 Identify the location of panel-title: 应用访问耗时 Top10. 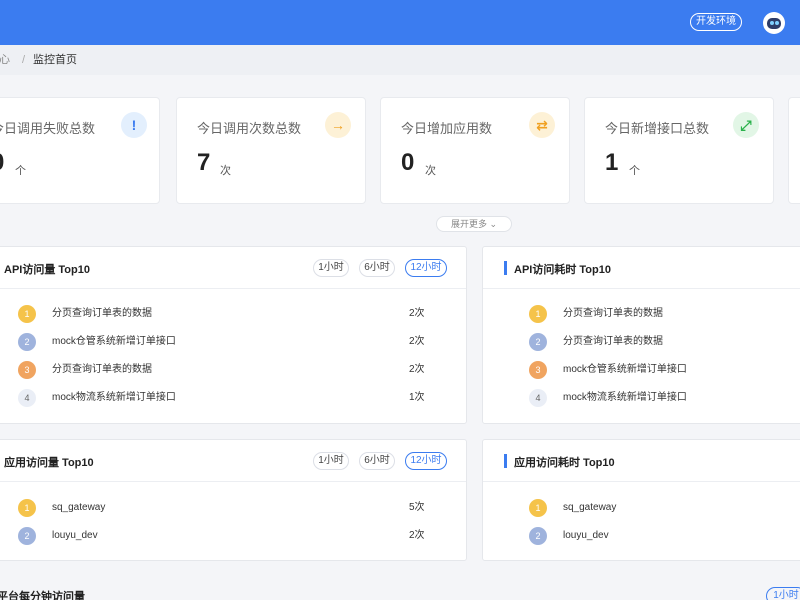
(564, 463).